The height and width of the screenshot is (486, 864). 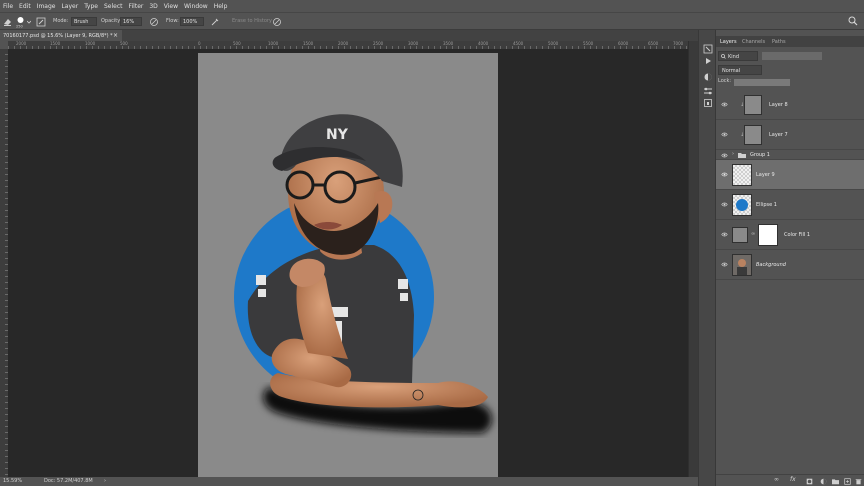 What do you see at coordinates (708, 103) in the screenshot?
I see `info-icon` at bounding box center [708, 103].